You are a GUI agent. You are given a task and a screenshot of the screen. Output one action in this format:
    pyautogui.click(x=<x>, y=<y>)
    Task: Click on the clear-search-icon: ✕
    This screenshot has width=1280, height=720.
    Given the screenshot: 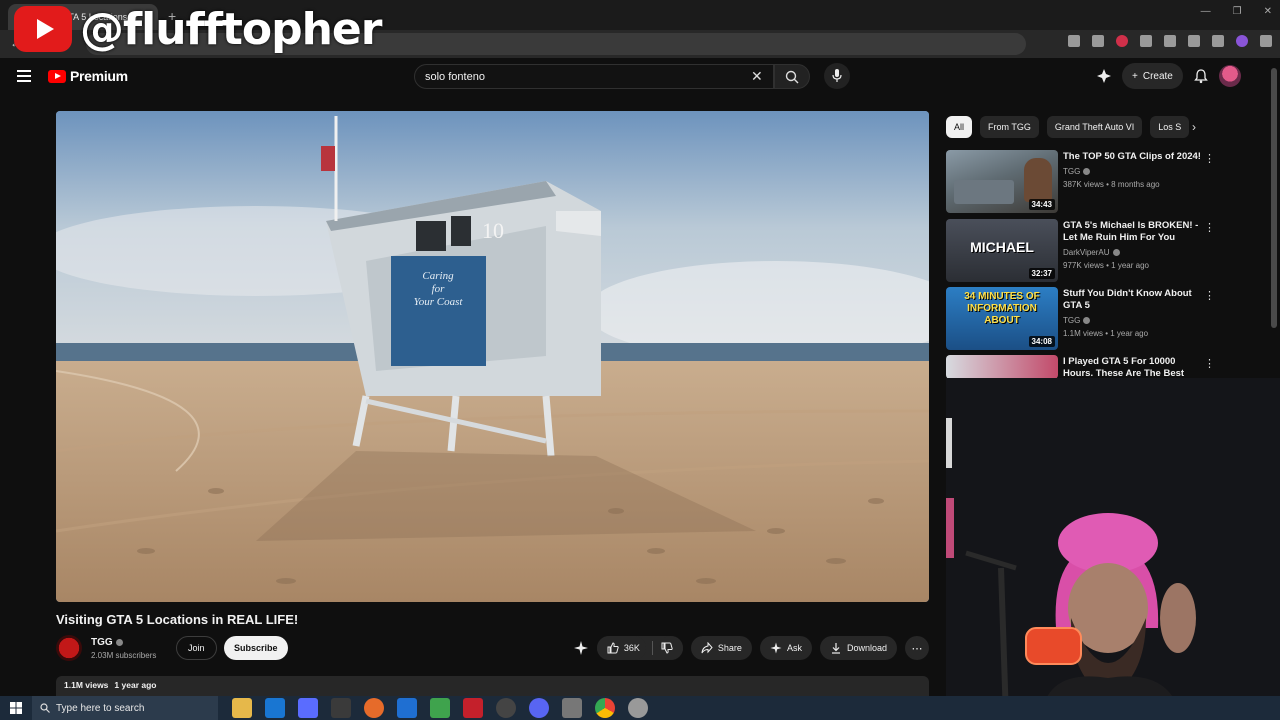 What is the action you would take?
    pyautogui.click(x=757, y=76)
    